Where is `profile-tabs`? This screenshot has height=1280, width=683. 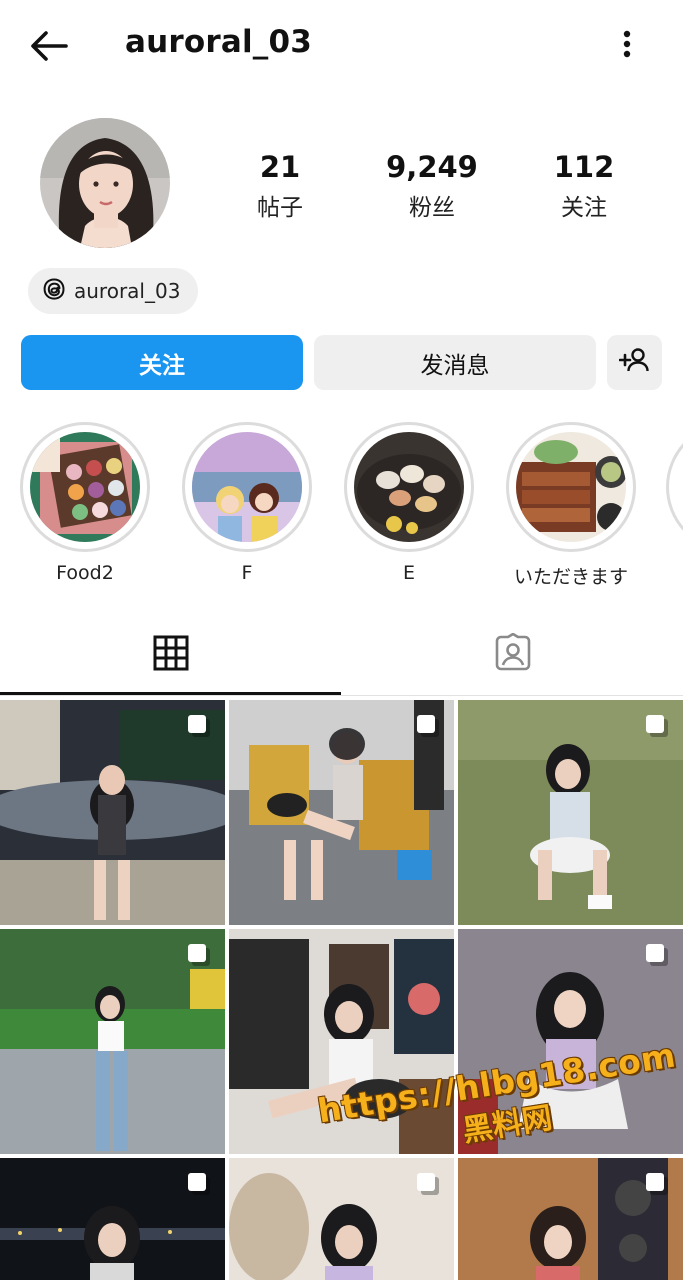 profile-tabs is located at coordinates (341, 656).